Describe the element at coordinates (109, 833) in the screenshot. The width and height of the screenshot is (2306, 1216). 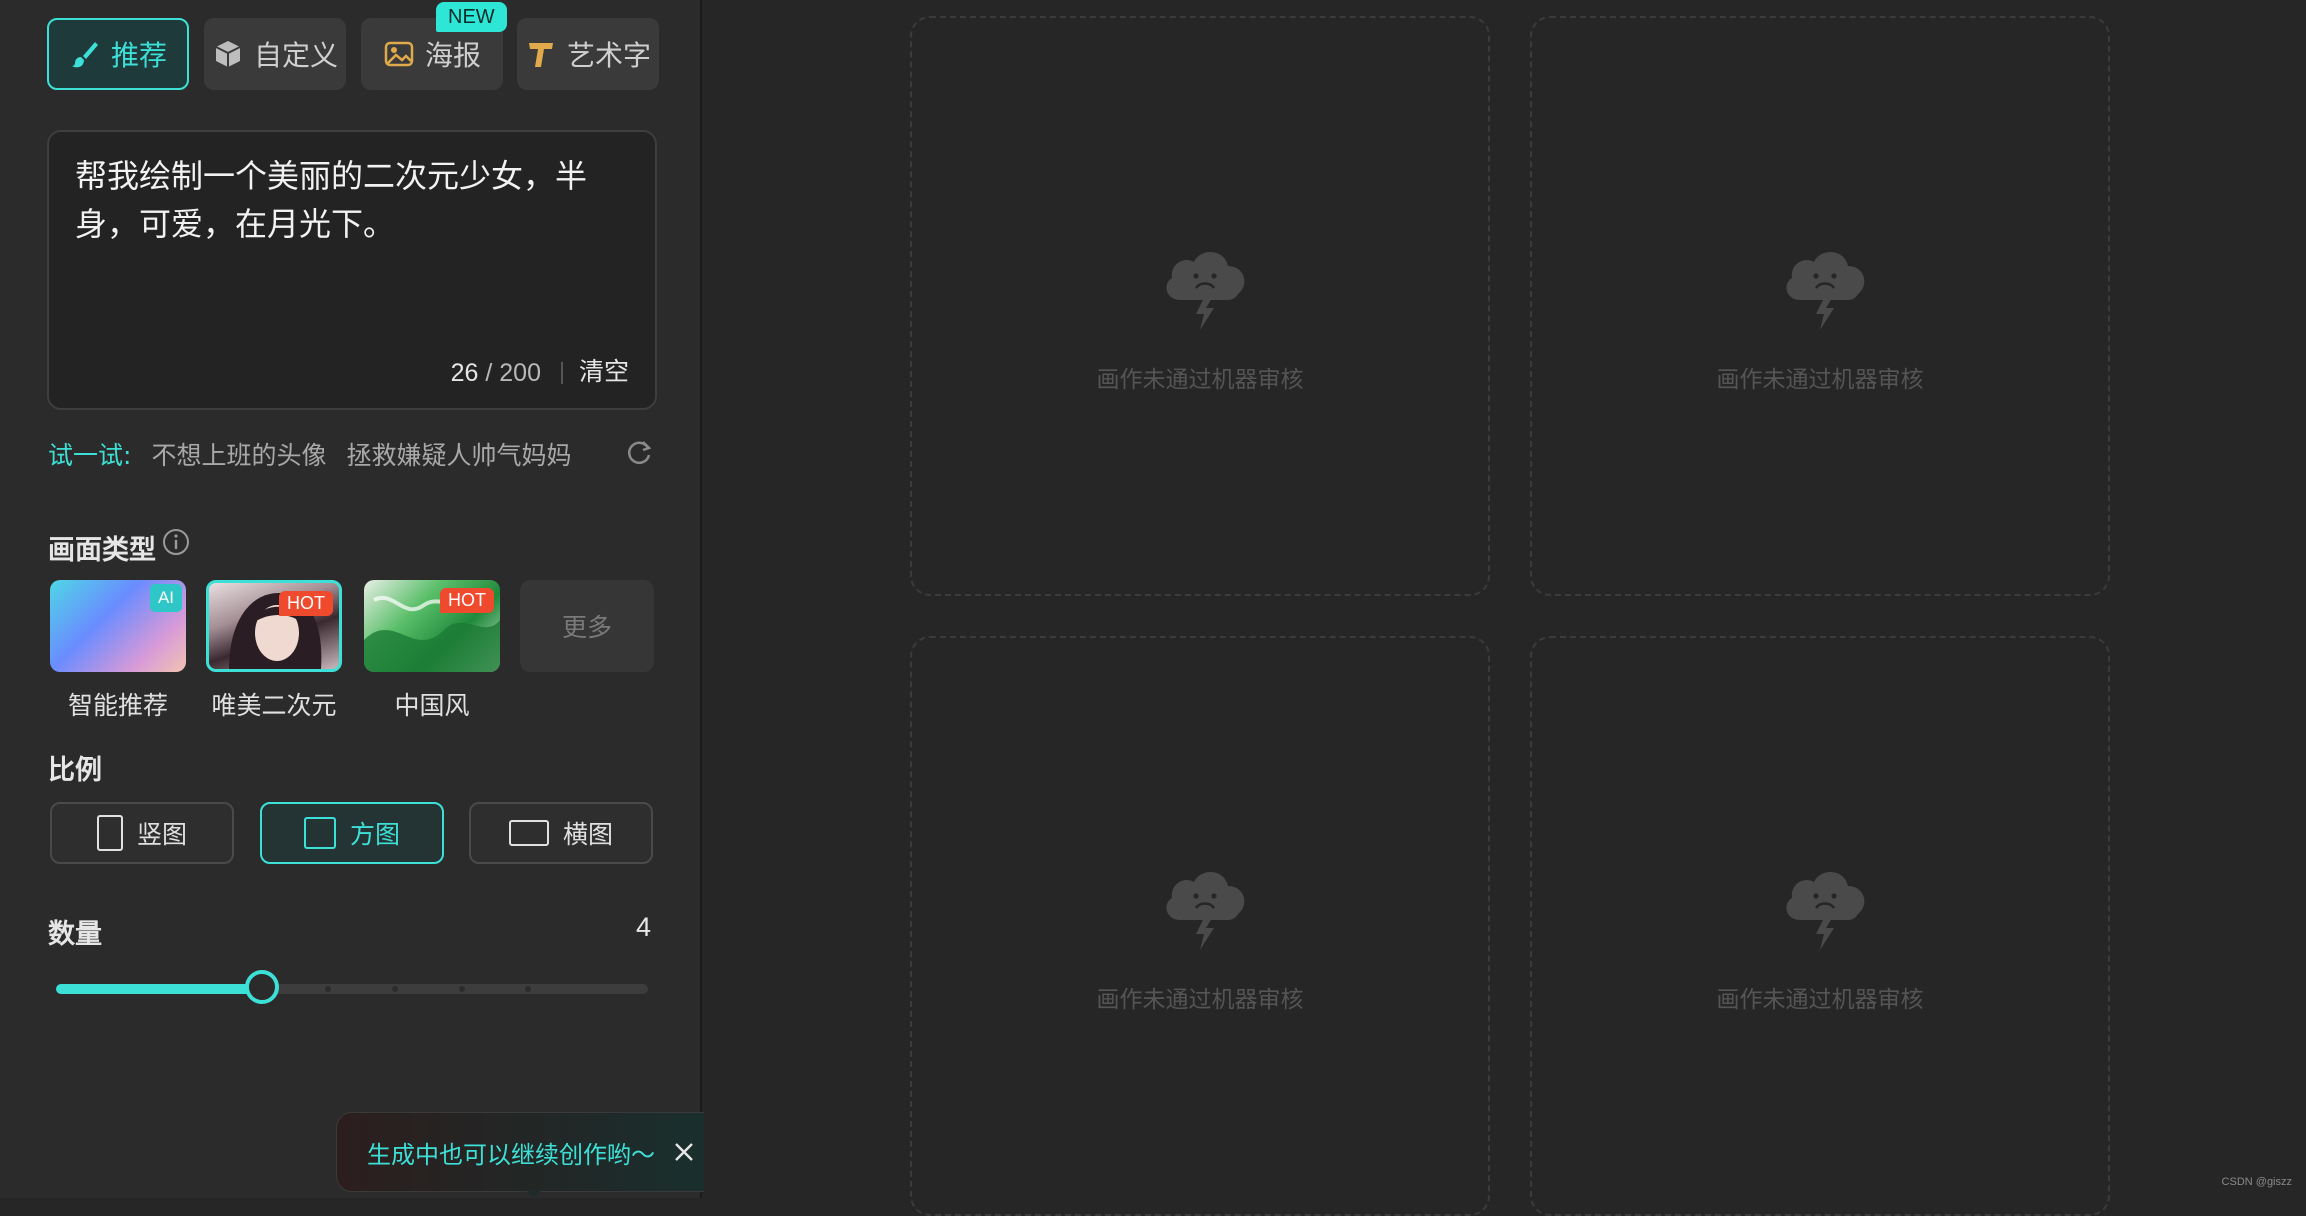
I see `portrait-icon` at that location.